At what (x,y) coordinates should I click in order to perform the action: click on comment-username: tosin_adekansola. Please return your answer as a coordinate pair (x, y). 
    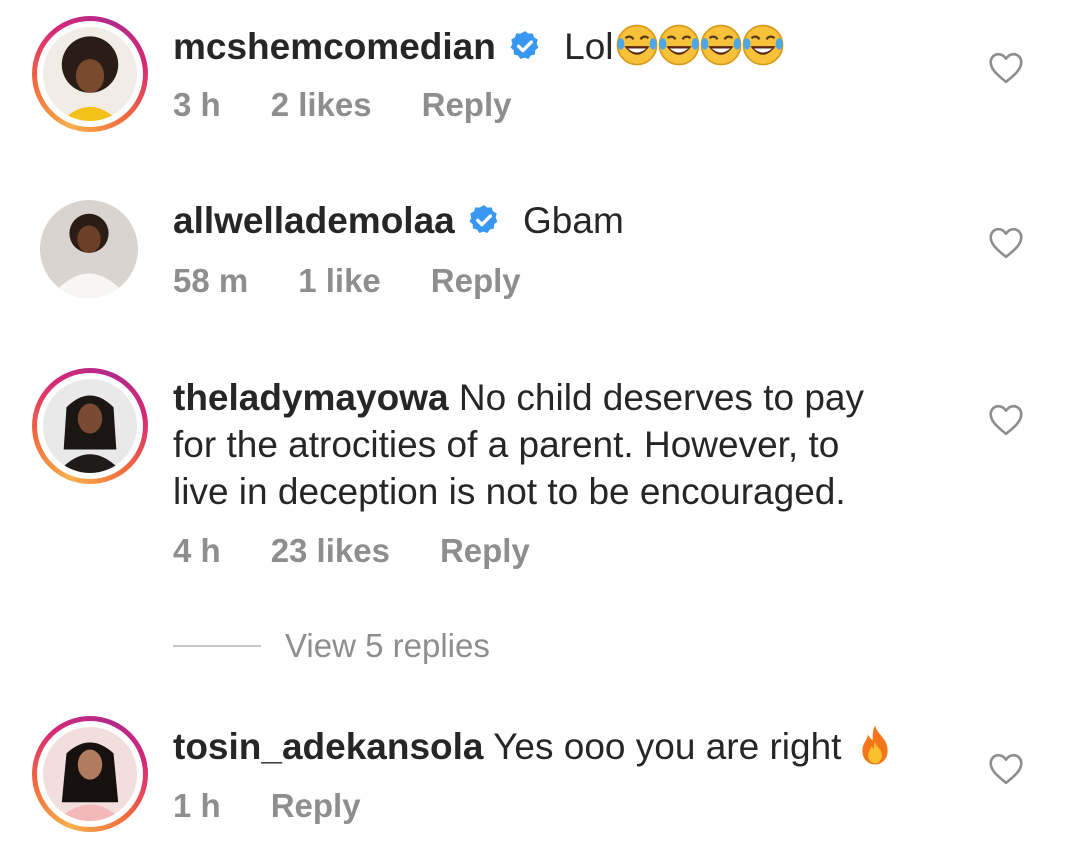
    Looking at the image, I should click on (328, 746).